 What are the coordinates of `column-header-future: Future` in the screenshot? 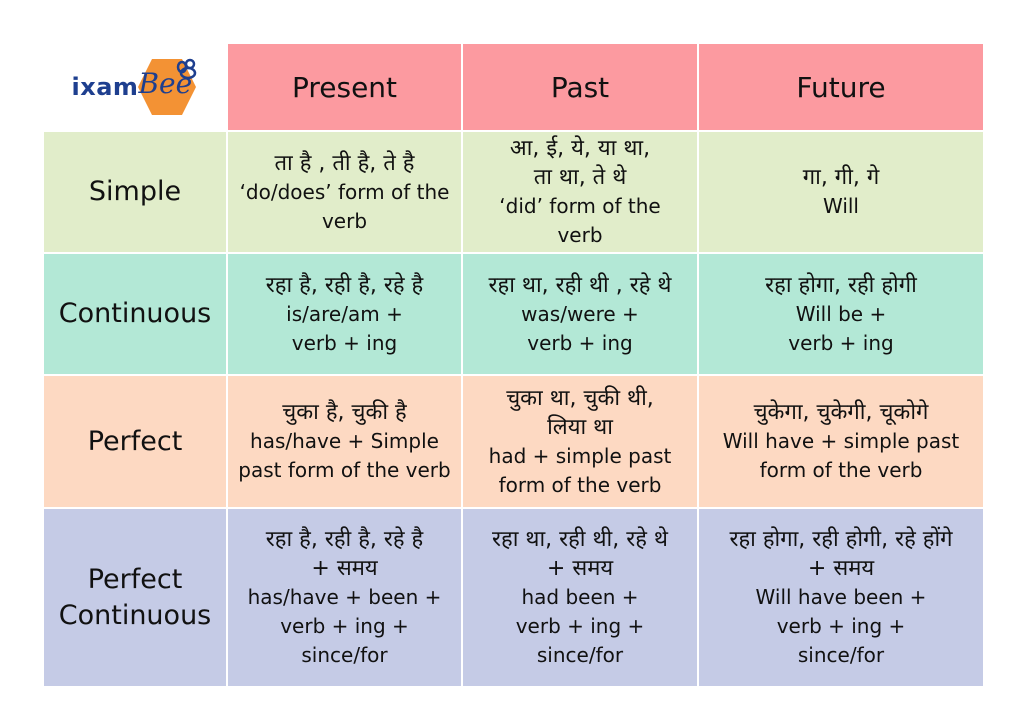 It's located at (841, 87).